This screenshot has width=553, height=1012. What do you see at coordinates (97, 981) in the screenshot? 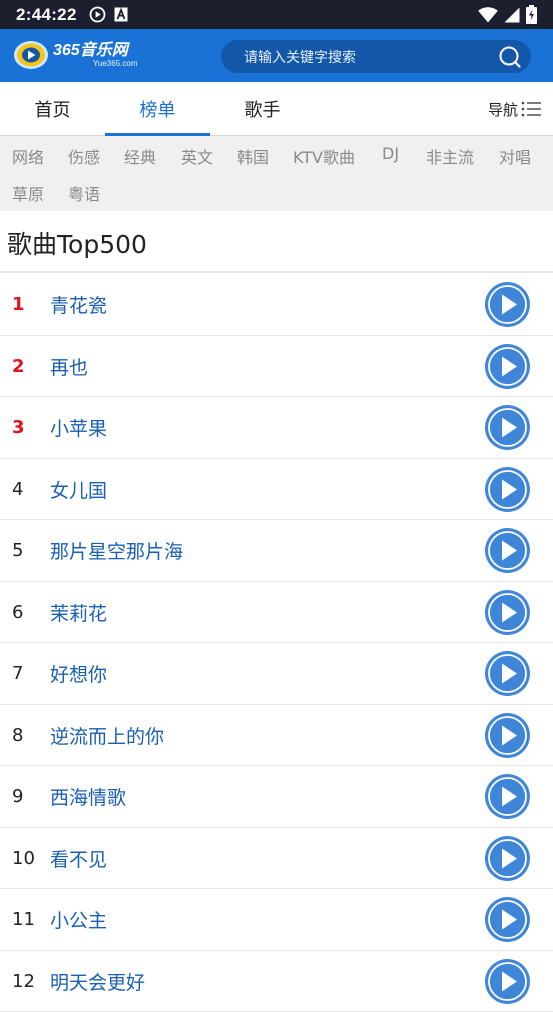
I see `song-title-link: 明天会更好` at bounding box center [97, 981].